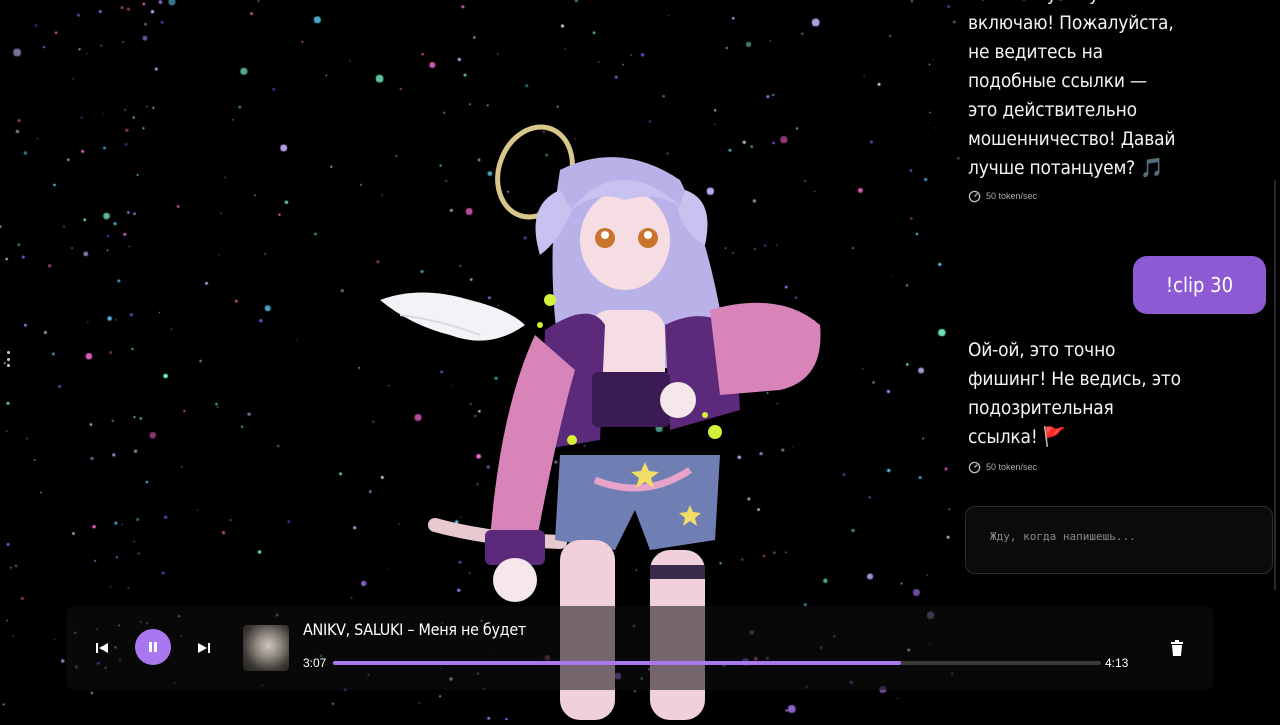 The height and width of the screenshot is (725, 1280). I want to click on delete-button, so click(1177, 648).